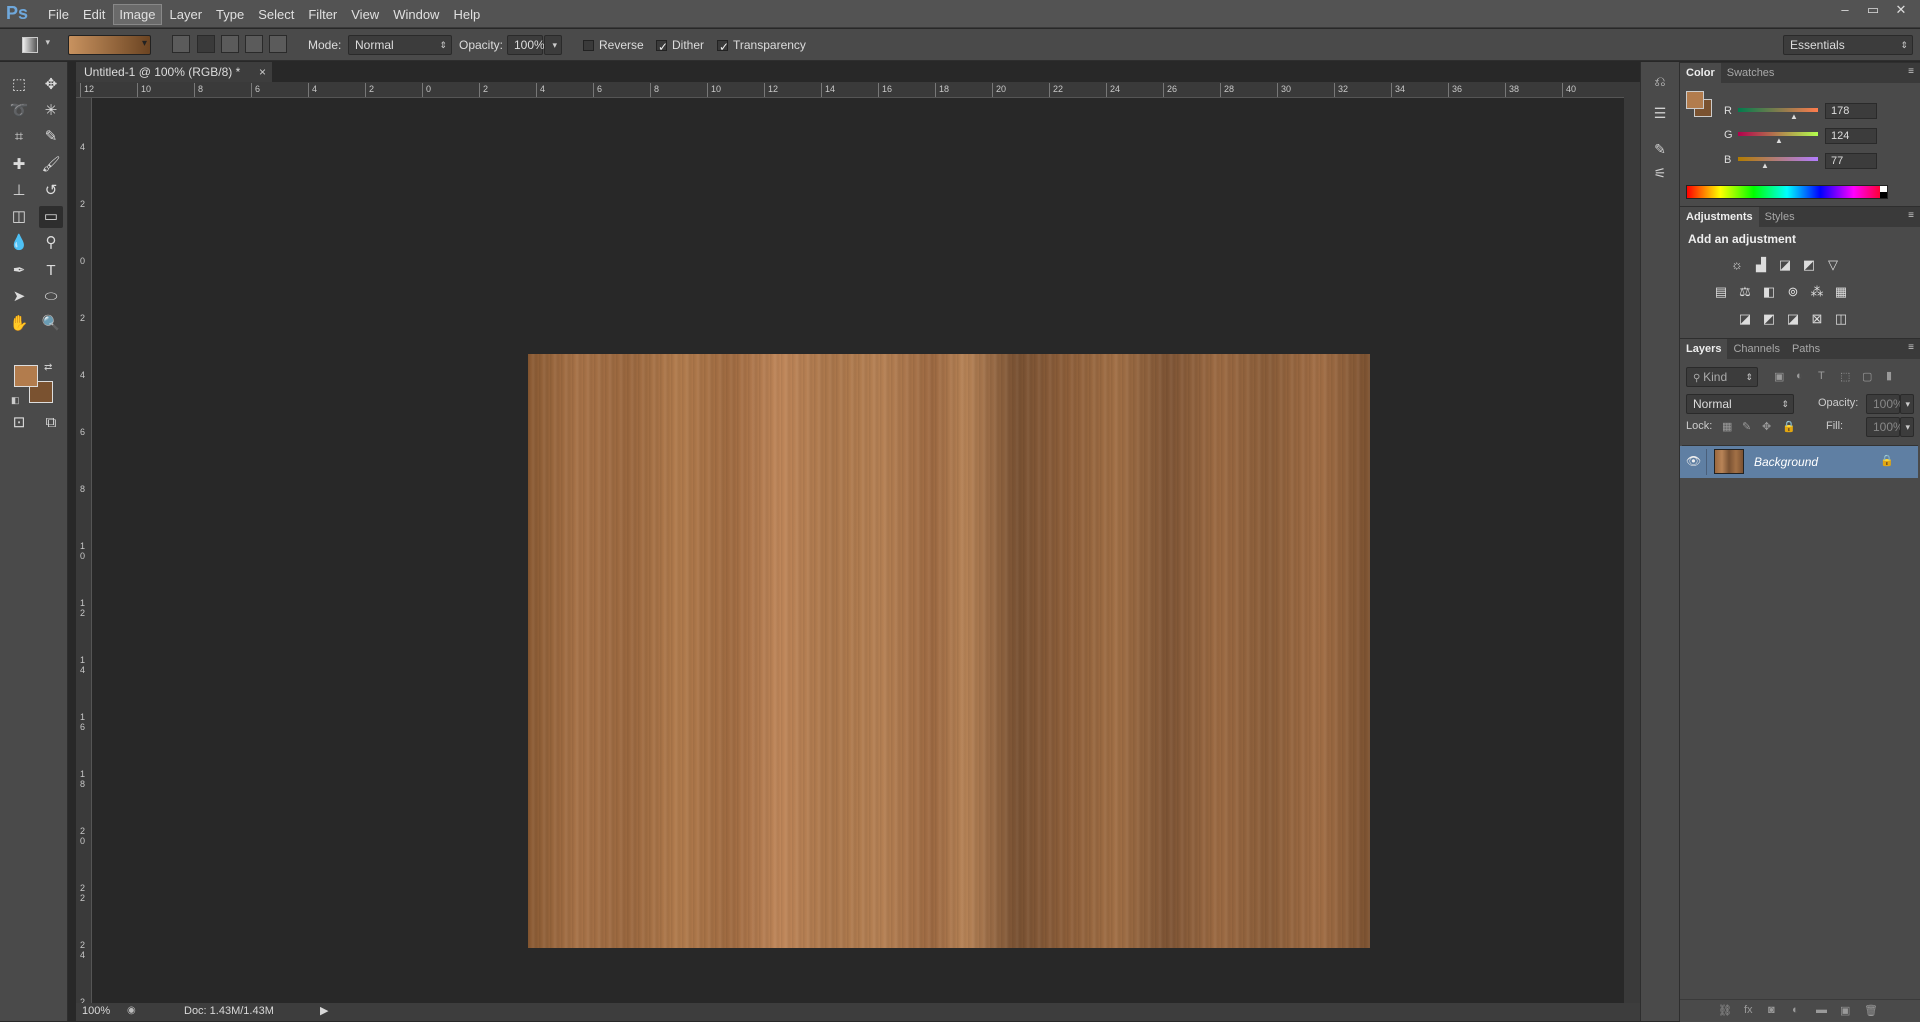  I want to click on tab-color: Color, so click(1700, 73).